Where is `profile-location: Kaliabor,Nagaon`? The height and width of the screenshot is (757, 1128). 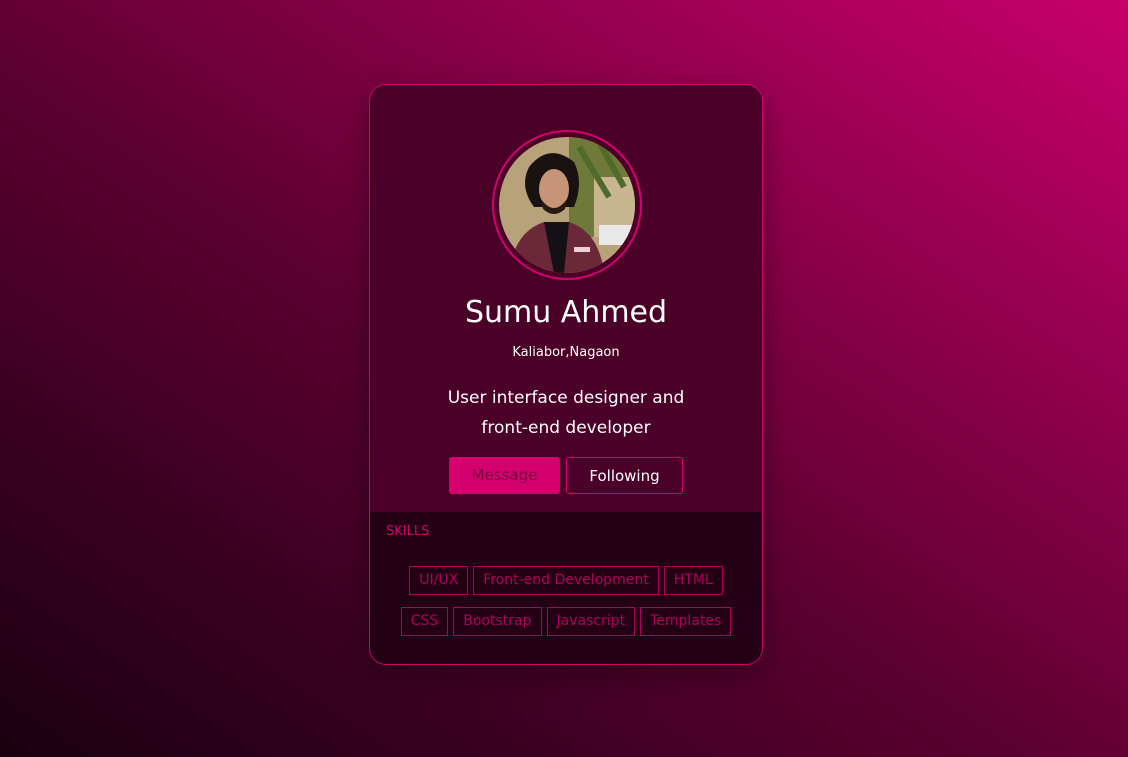
profile-location: Kaliabor,Nagaon is located at coordinates (566, 352).